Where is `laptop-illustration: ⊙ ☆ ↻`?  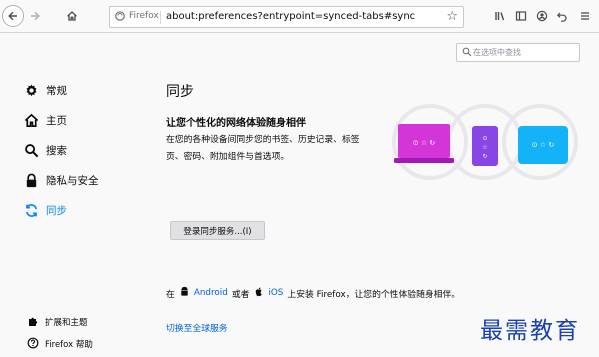 laptop-illustration: ⊙ ☆ ↻ is located at coordinates (424, 143).